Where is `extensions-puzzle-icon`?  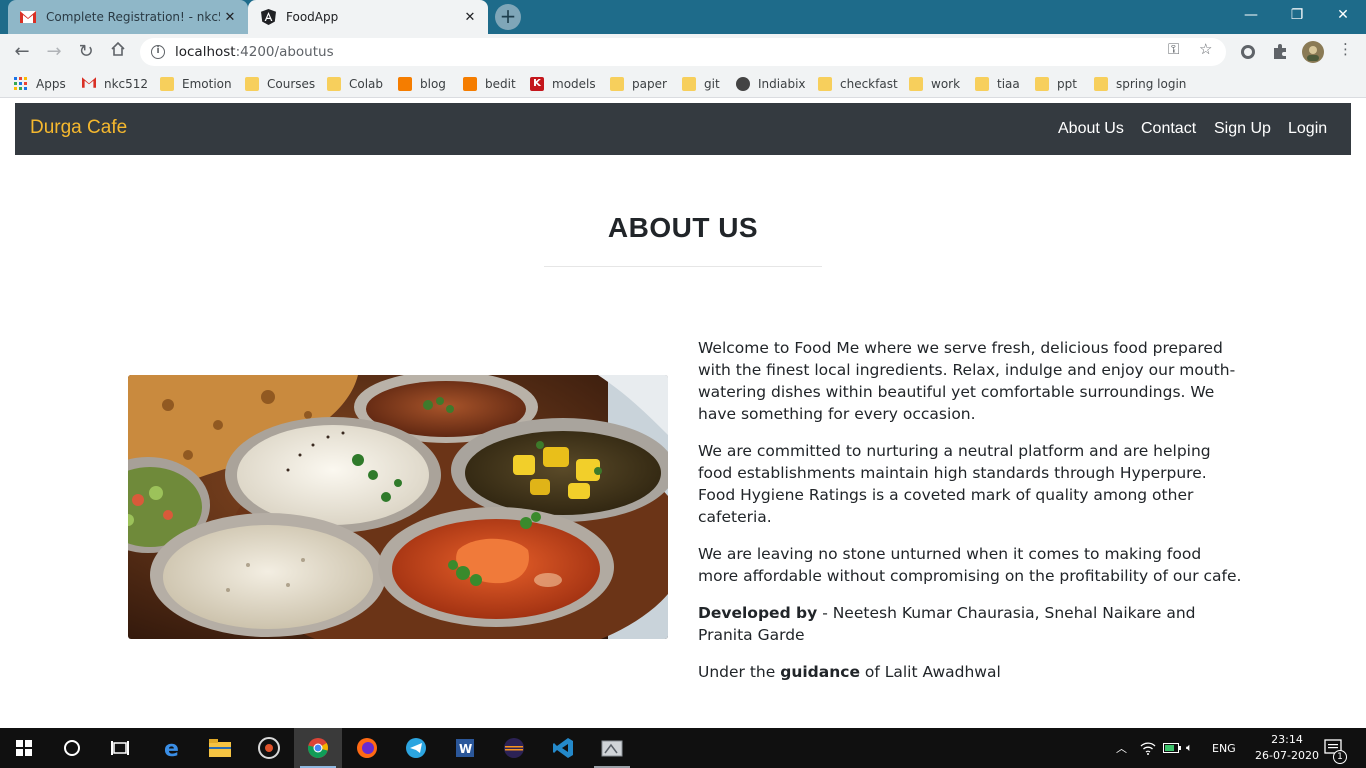 extensions-puzzle-icon is located at coordinates (1280, 52).